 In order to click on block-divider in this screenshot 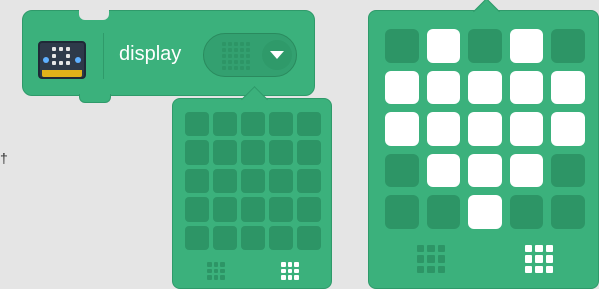, I will do `click(103, 56)`.